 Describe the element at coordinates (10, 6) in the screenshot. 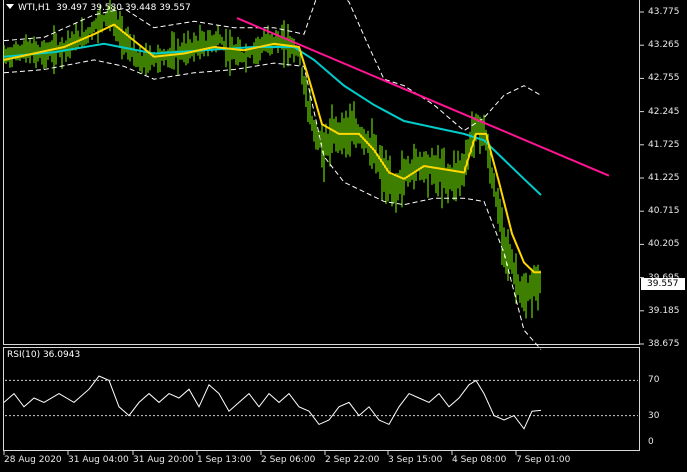

I see `dropdown-triangle-icon` at that location.